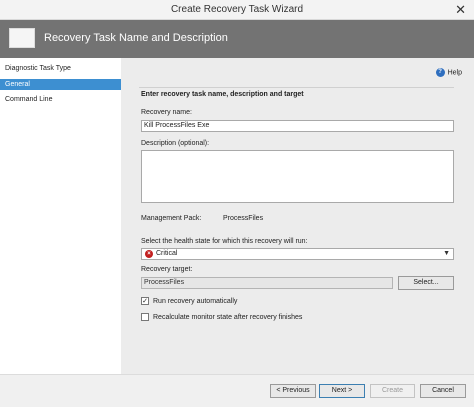 This screenshot has width=474, height=407. I want to click on window-title: Create Recovery Task Wizard, so click(237, 9).